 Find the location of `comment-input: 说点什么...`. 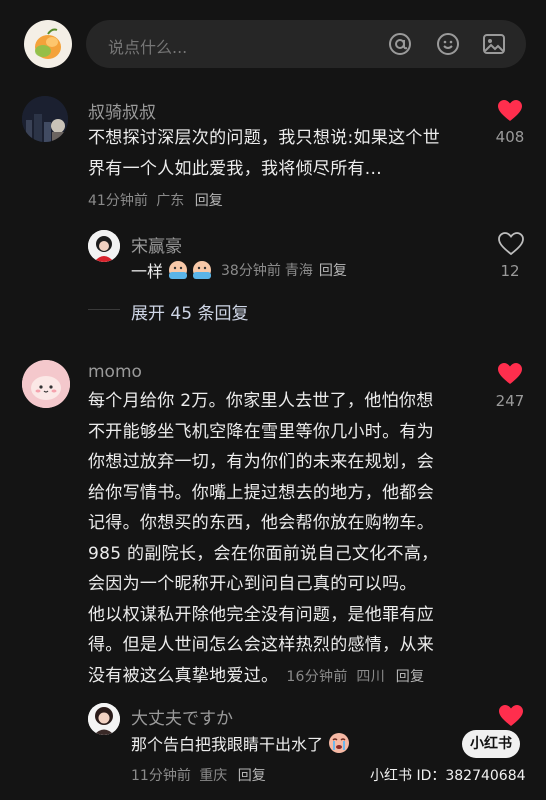

comment-input: 说点什么... is located at coordinates (306, 44).